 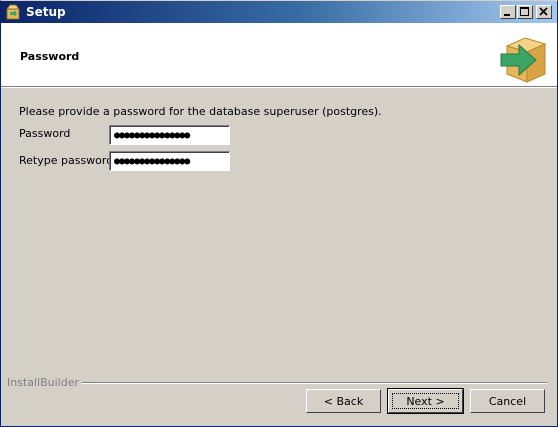 I want to click on package-arrow-icon, so click(x=523, y=60).